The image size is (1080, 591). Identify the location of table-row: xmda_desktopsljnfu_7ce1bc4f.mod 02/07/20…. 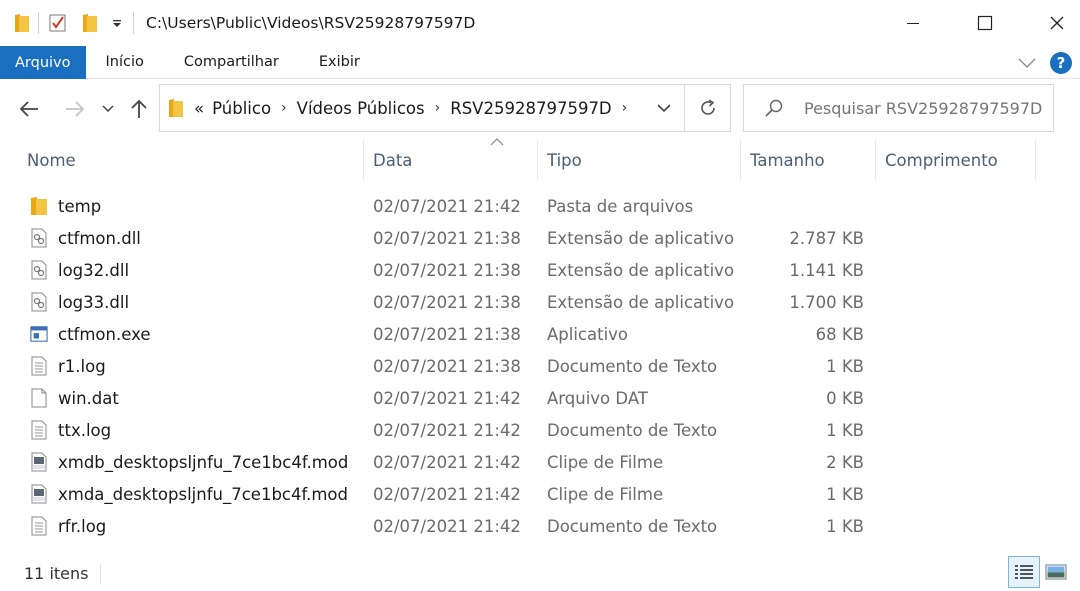
(540, 494).